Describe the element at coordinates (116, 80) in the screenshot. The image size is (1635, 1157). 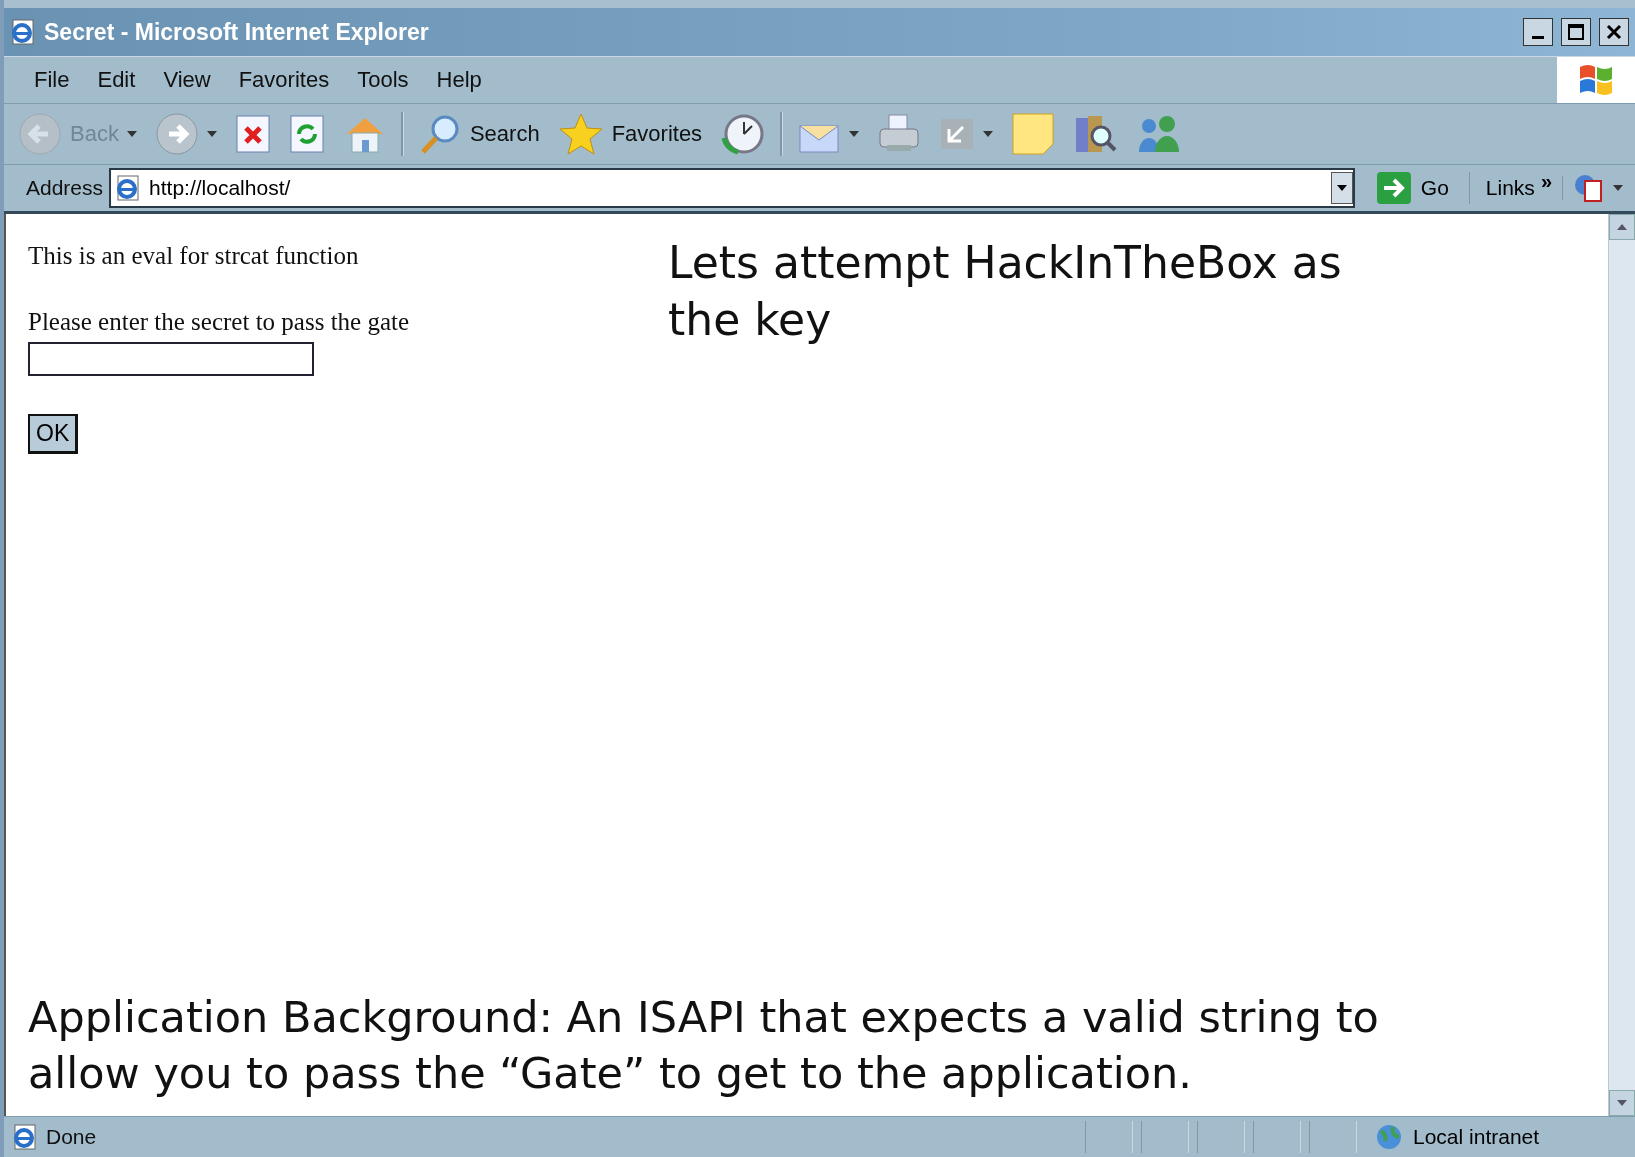
I see `menu-item: Edit` at that location.